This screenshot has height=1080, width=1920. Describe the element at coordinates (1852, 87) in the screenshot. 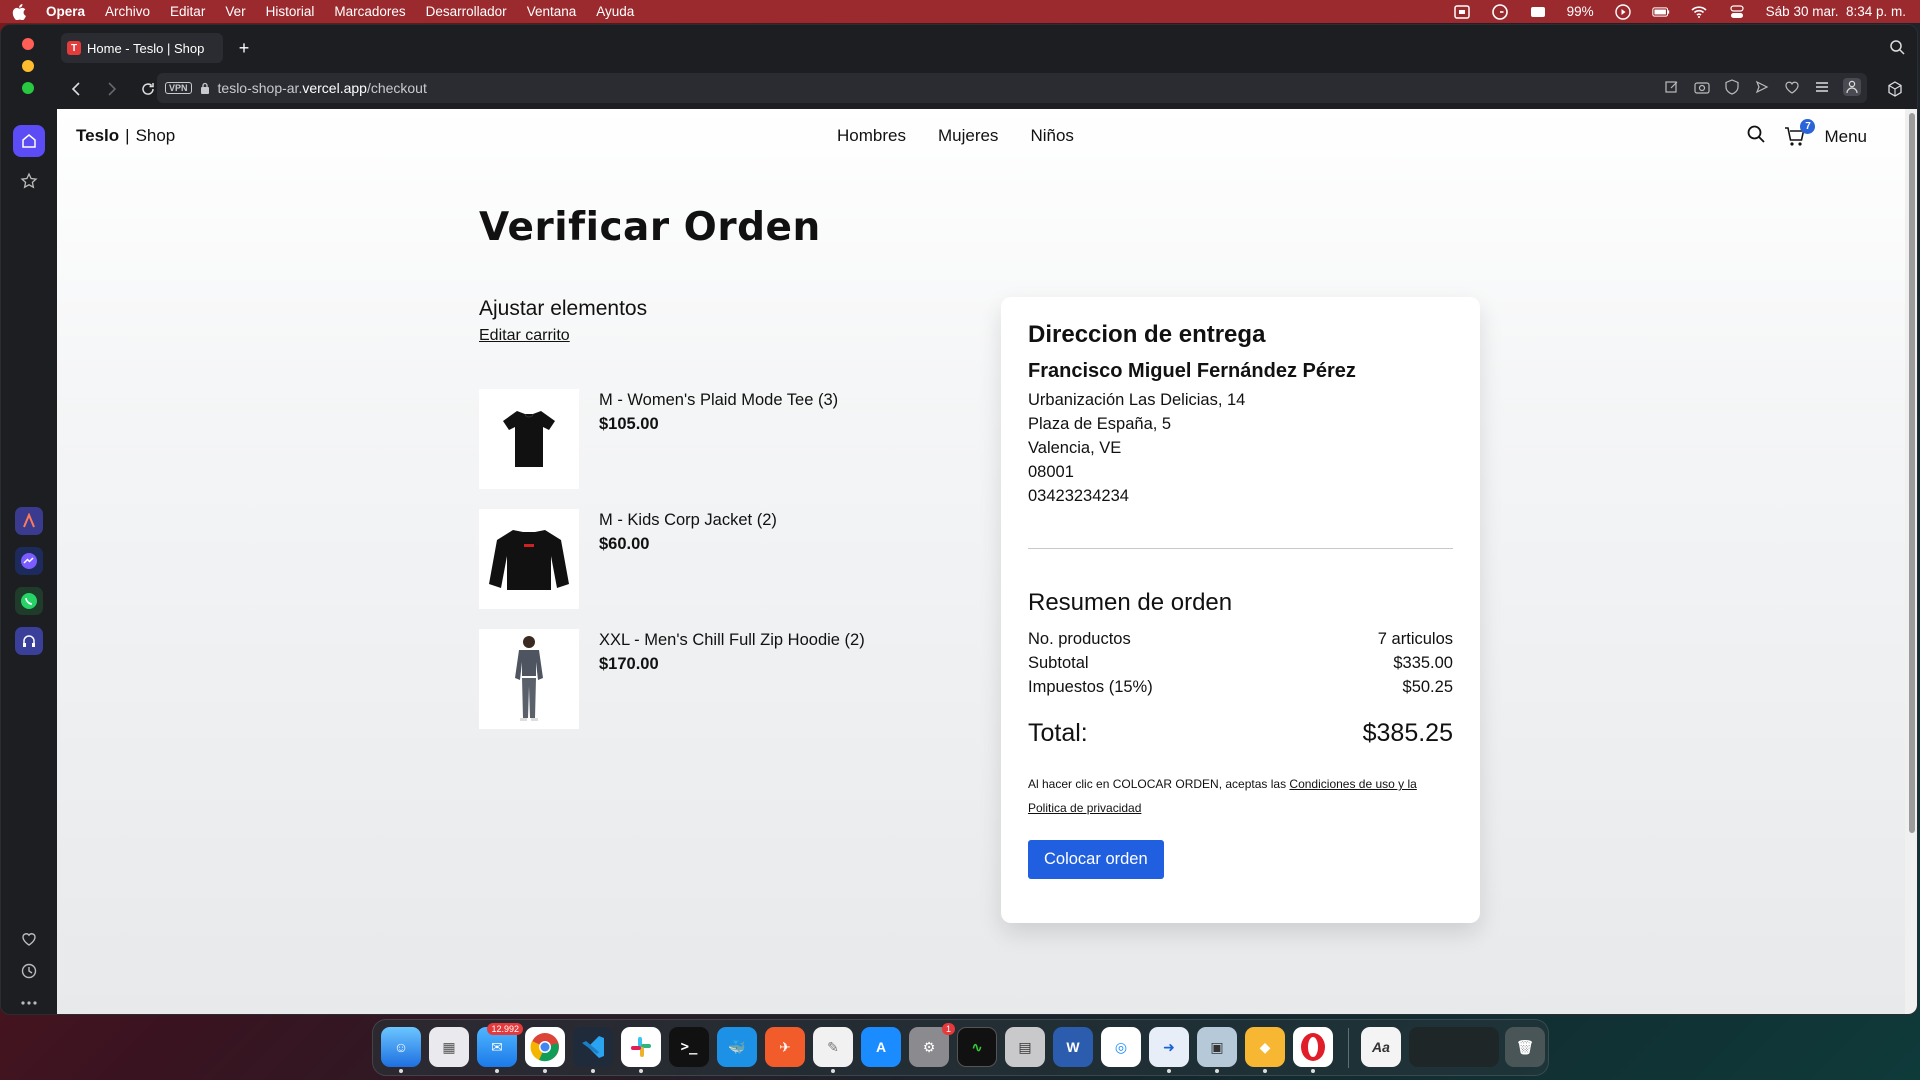

I see `profile-avatar-icon` at that location.